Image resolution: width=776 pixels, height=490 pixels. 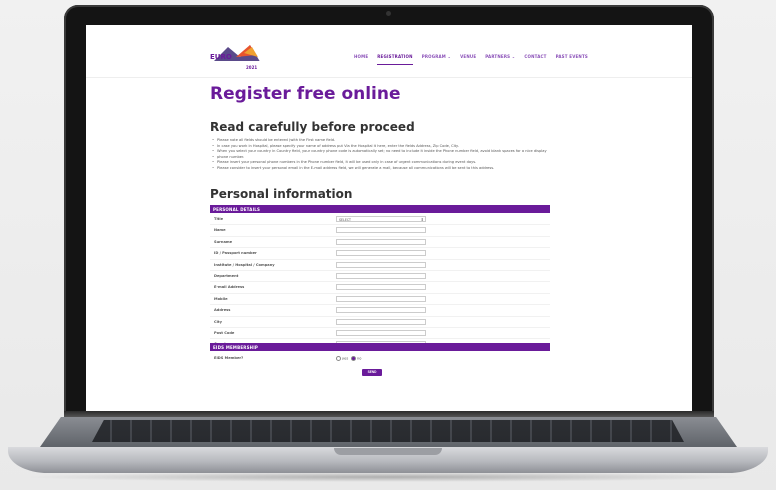 I want to click on email-input, so click(x=381, y=287).